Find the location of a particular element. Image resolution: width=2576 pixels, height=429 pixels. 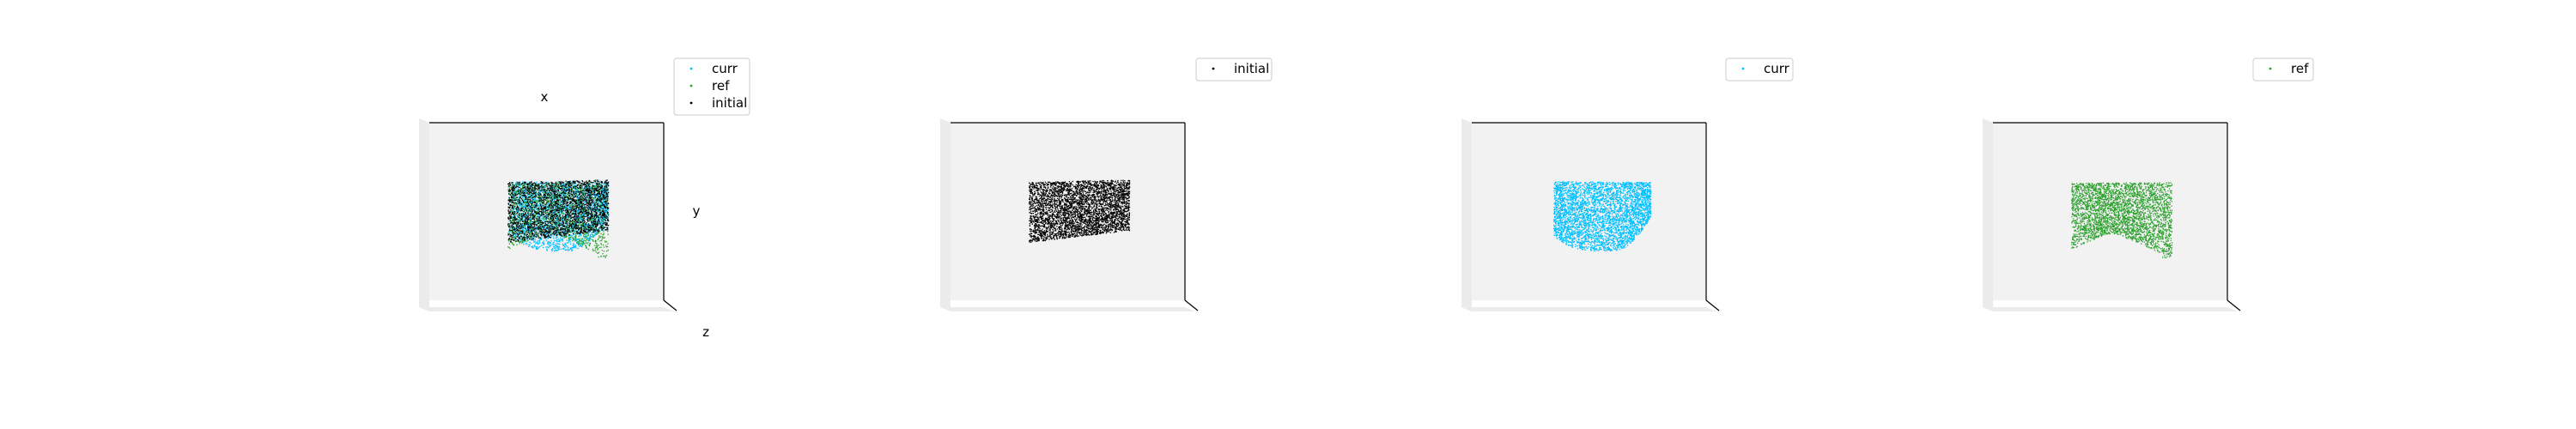

side-pane is located at coordinates (424, 214).